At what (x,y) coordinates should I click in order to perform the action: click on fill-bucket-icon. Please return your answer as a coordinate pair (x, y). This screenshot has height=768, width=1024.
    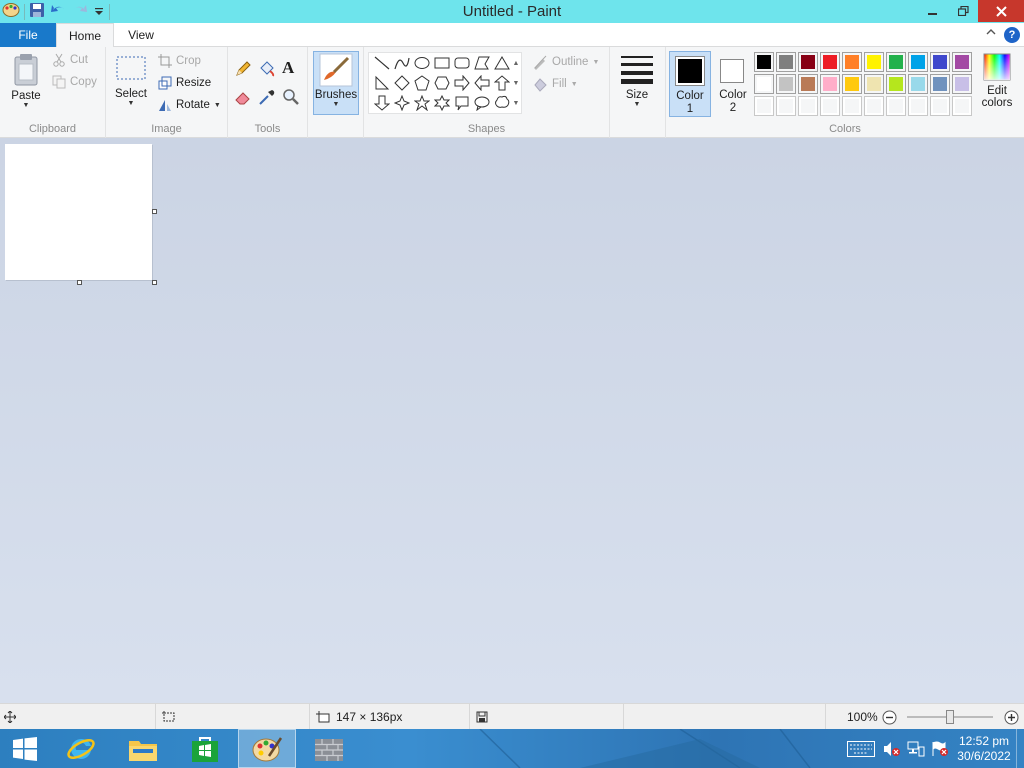
    Looking at the image, I should click on (267, 70).